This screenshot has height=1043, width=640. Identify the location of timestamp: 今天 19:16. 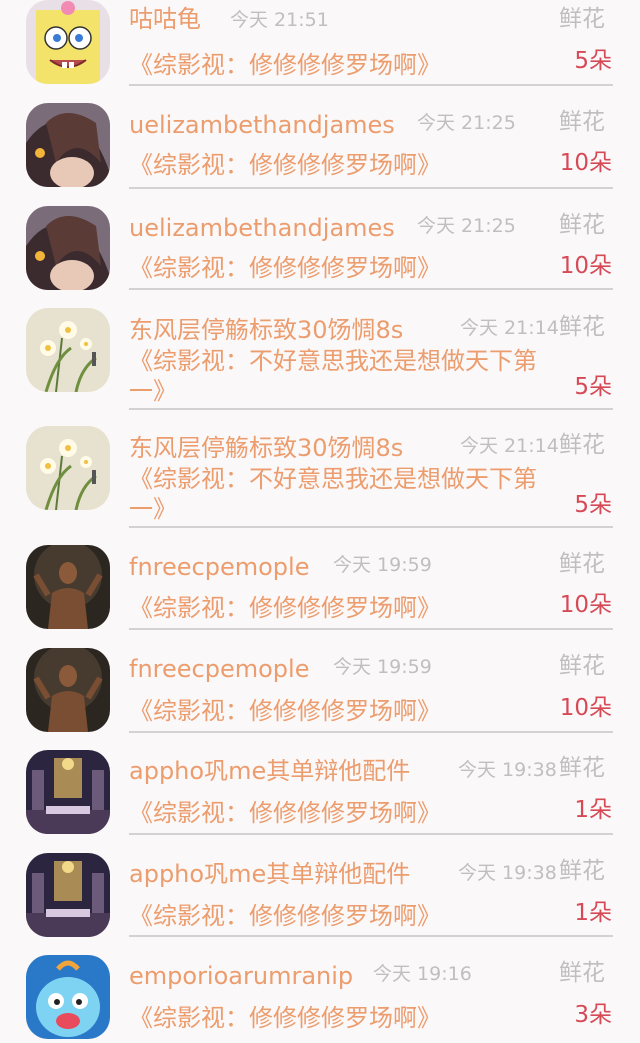
(422, 974).